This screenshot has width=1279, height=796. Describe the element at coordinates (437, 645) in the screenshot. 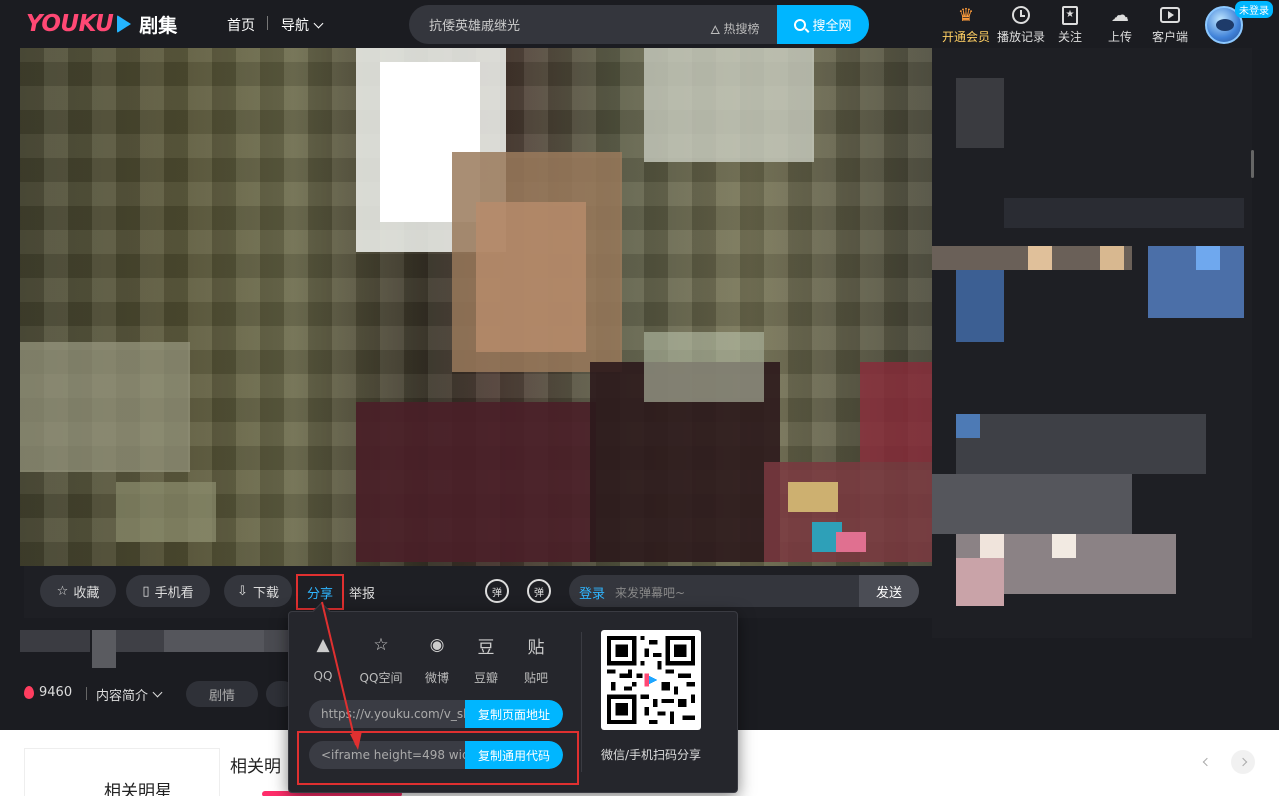

I see `weibo-icon: ◉` at that location.